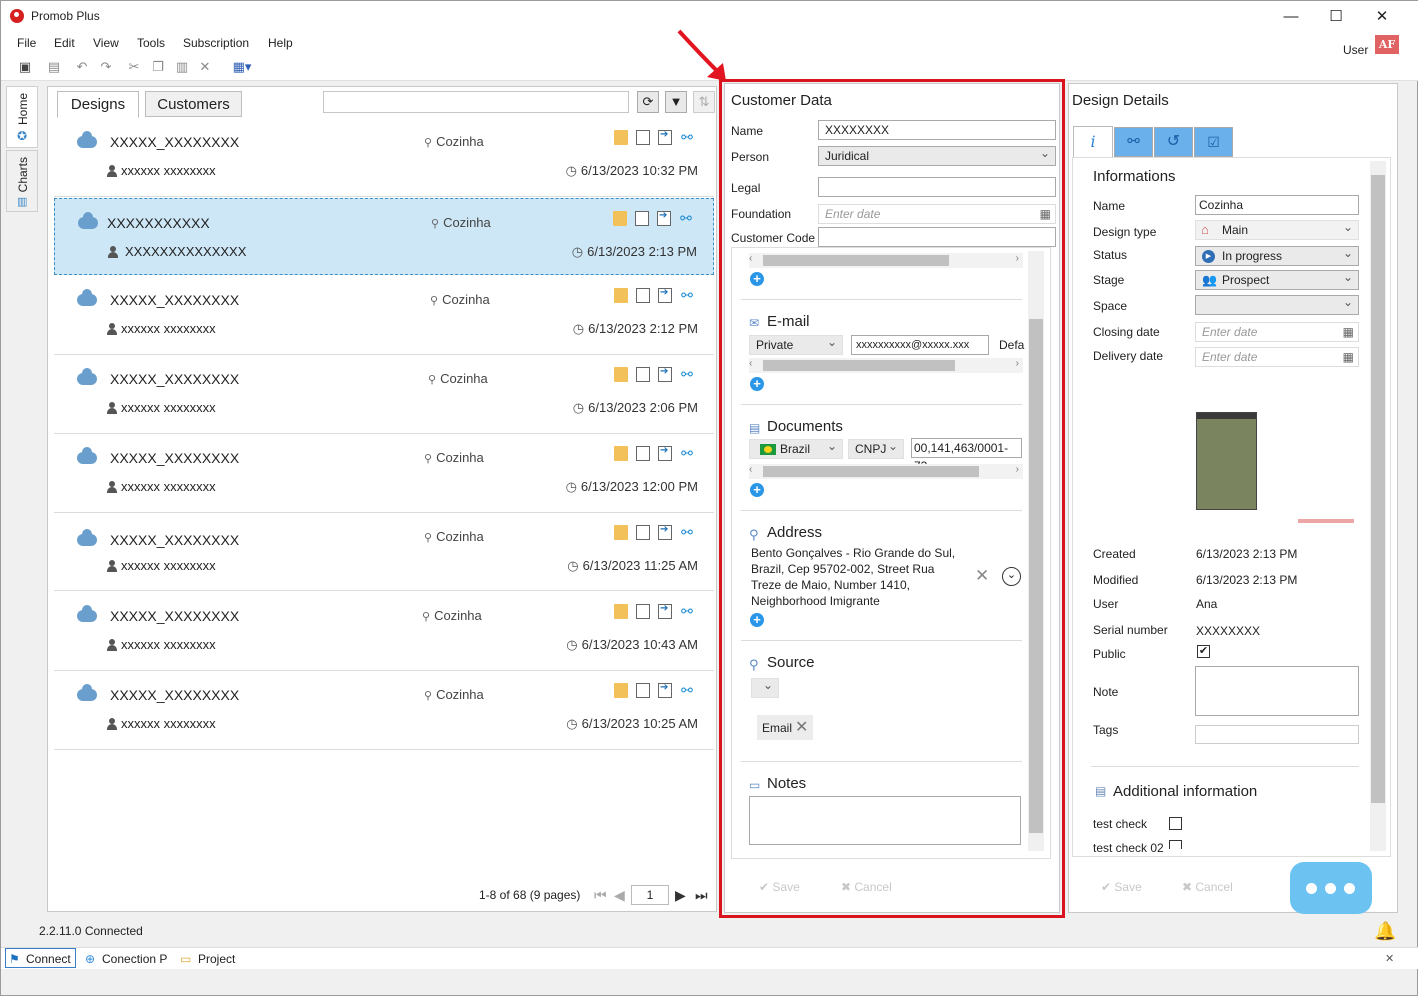 This screenshot has width=1418, height=996. Describe the element at coordinates (796, 344) in the screenshot. I see `email-type-select: Private` at that location.